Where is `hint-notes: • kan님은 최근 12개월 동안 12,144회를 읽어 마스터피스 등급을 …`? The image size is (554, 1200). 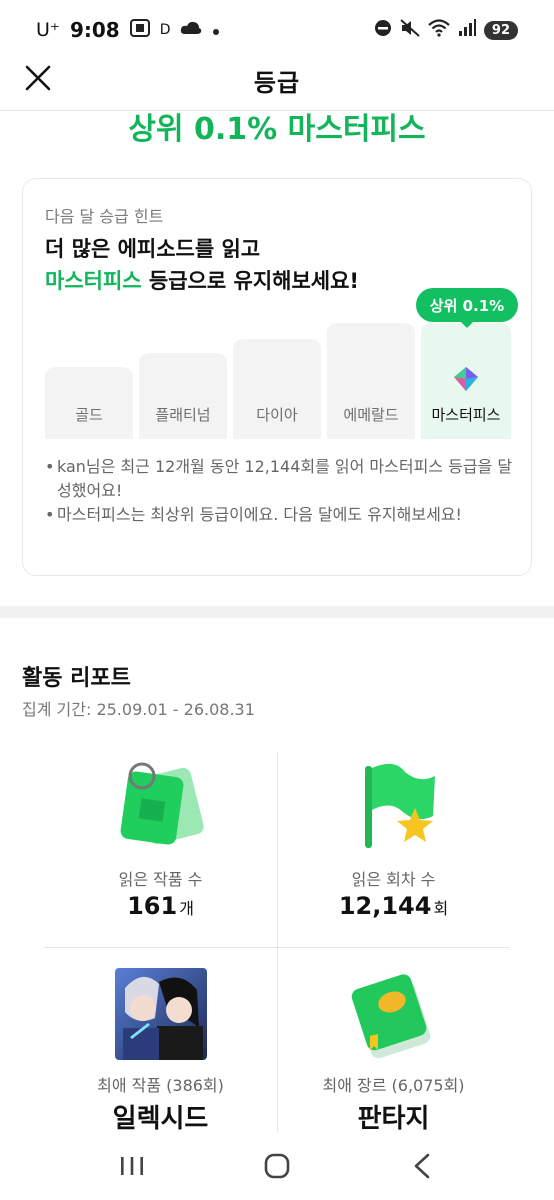 hint-notes: • kan님은 최근 12개월 동안 12,144회를 읽어 마스터피스 등급을 … is located at coordinates (280, 491).